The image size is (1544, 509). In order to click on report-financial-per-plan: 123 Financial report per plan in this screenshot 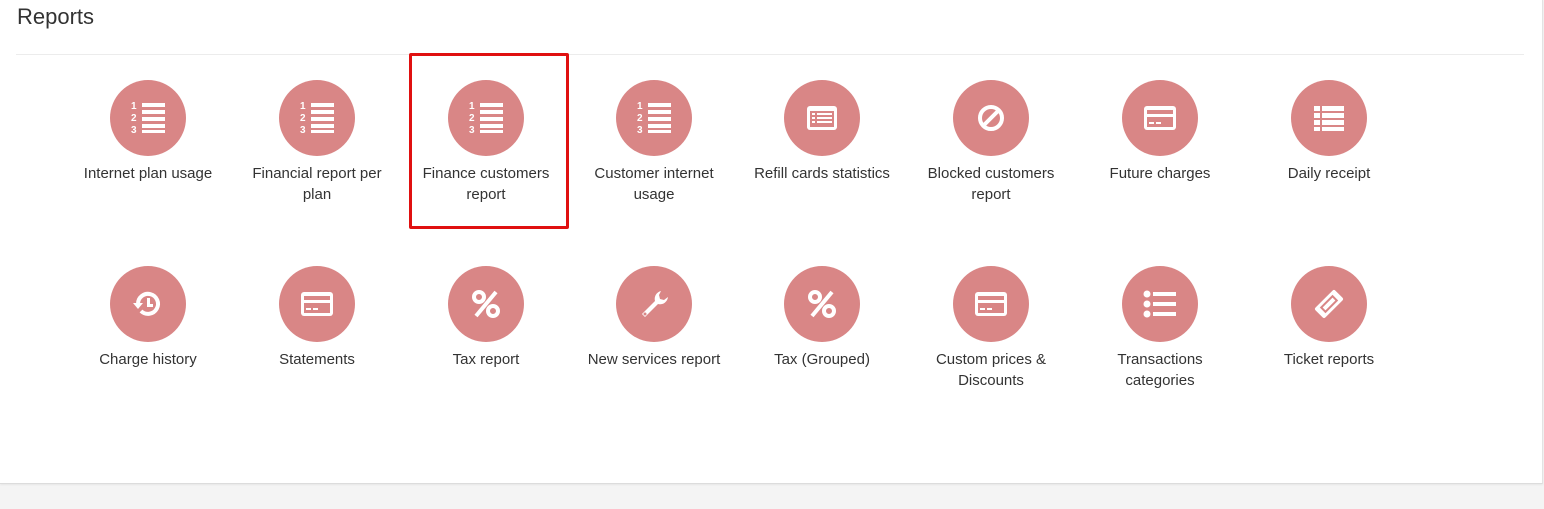, I will do `click(317, 142)`.